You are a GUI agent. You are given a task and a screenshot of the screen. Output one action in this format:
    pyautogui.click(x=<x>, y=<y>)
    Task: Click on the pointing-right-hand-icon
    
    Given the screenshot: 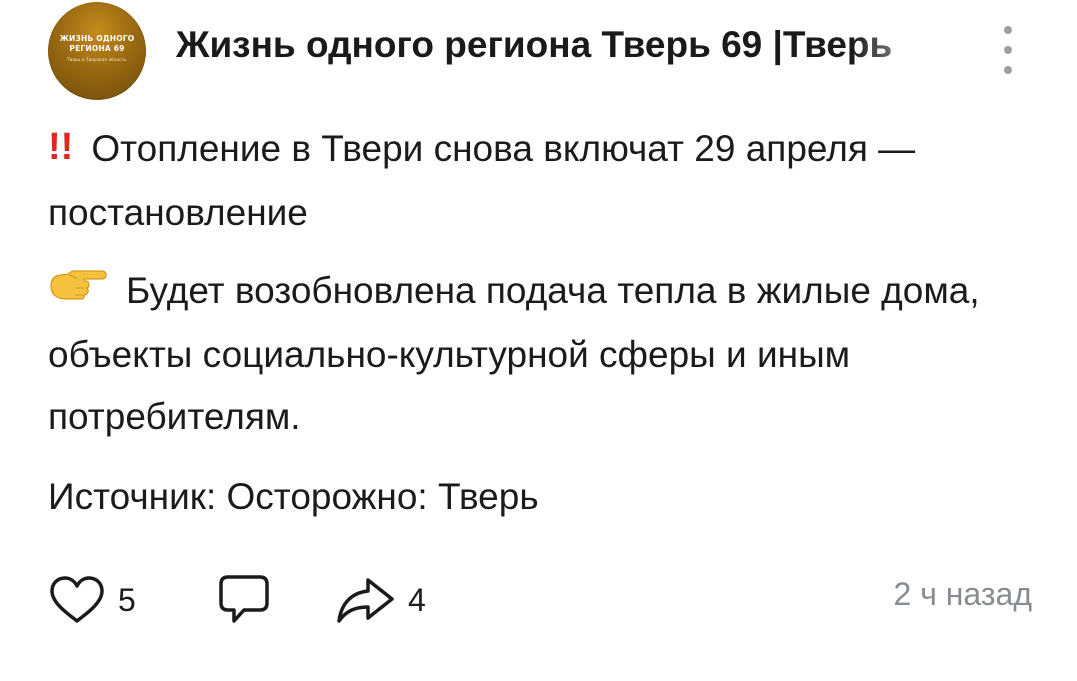 What is the action you would take?
    pyautogui.click(x=78, y=293)
    